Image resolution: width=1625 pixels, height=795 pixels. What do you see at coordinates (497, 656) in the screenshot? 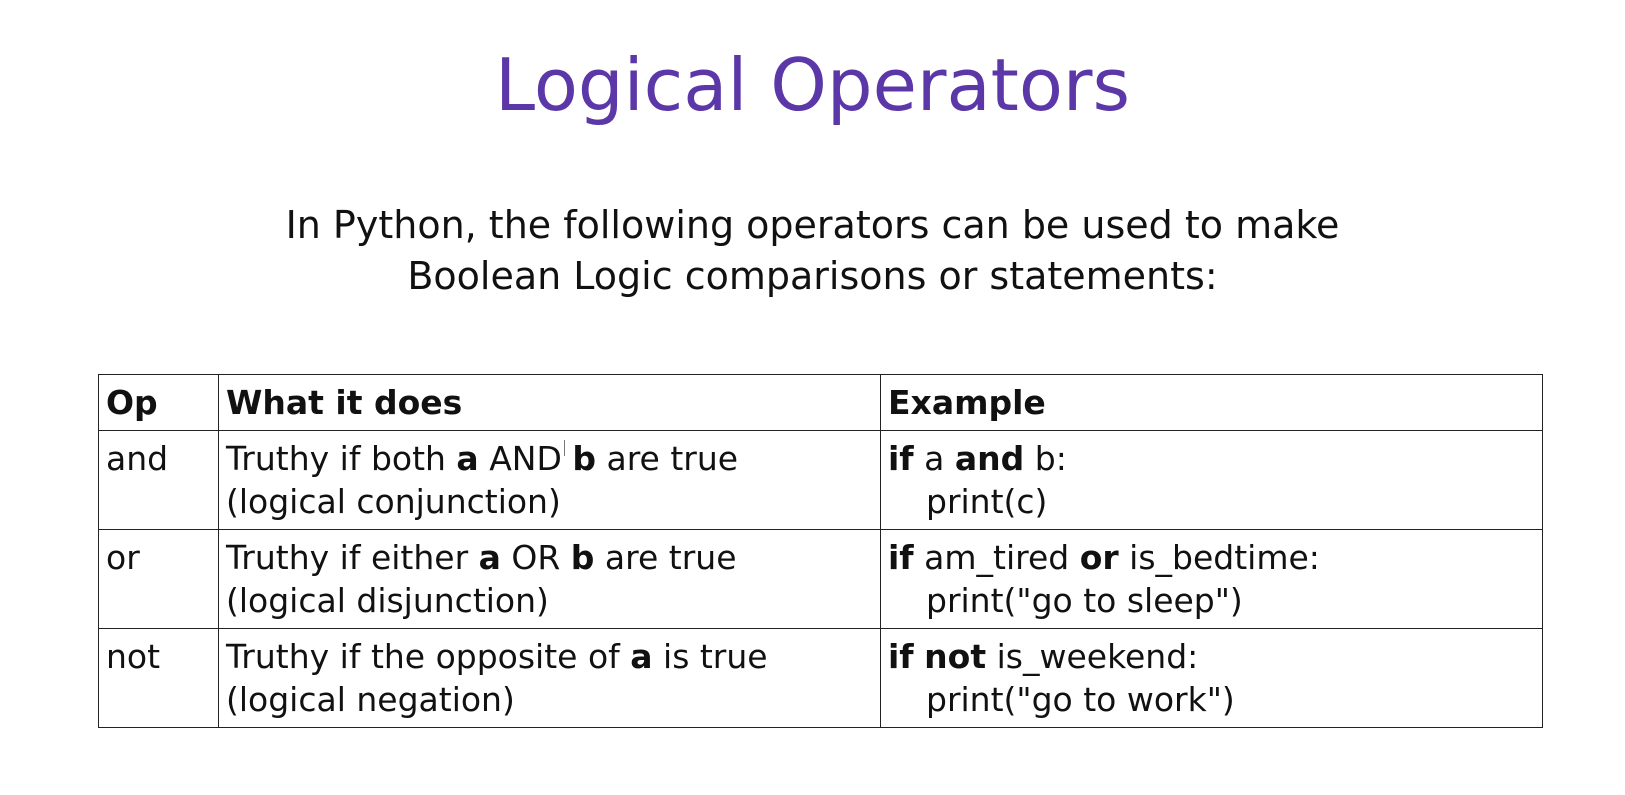
I see `description-line-1: Truthy if the opposite of a is true` at bounding box center [497, 656].